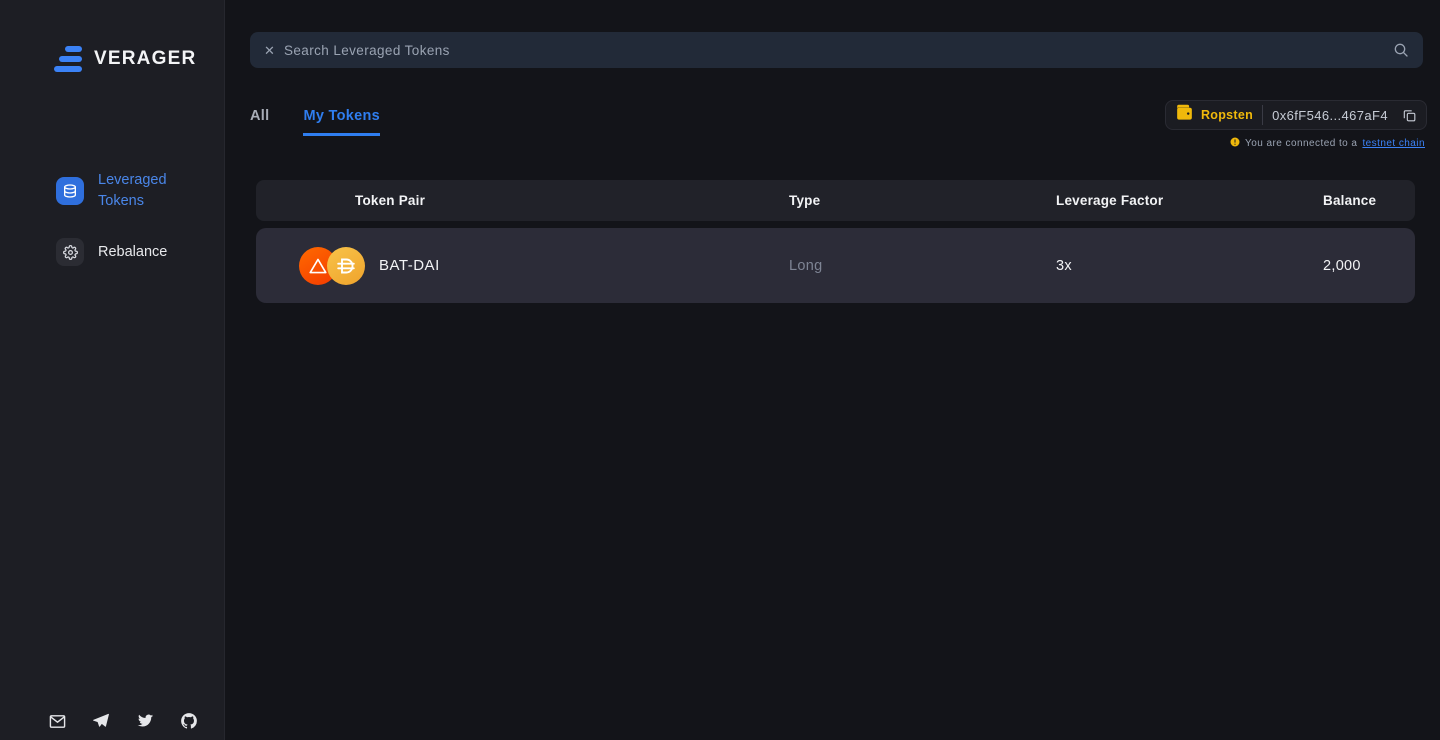 This screenshot has height=740, width=1440. I want to click on network-badge: Ropsten, so click(1214, 115).